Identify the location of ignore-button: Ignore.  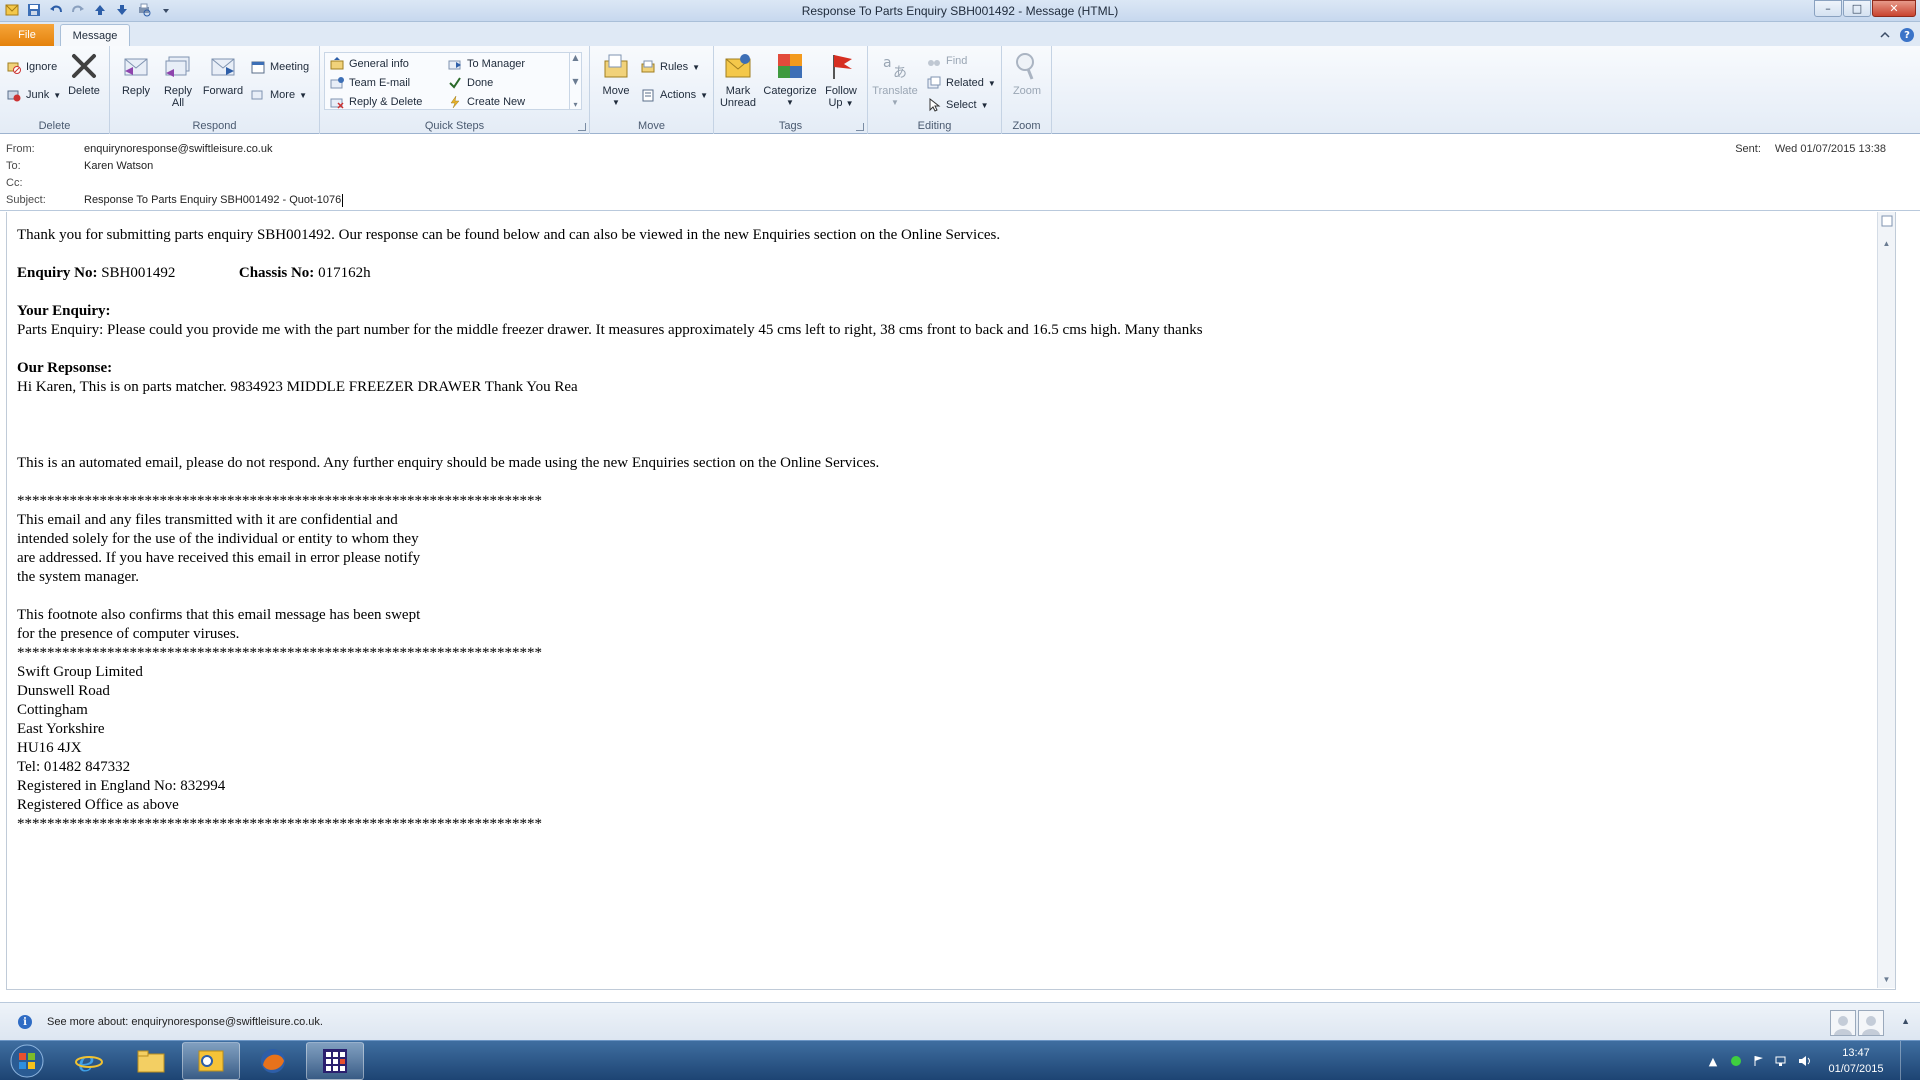
(31, 67).